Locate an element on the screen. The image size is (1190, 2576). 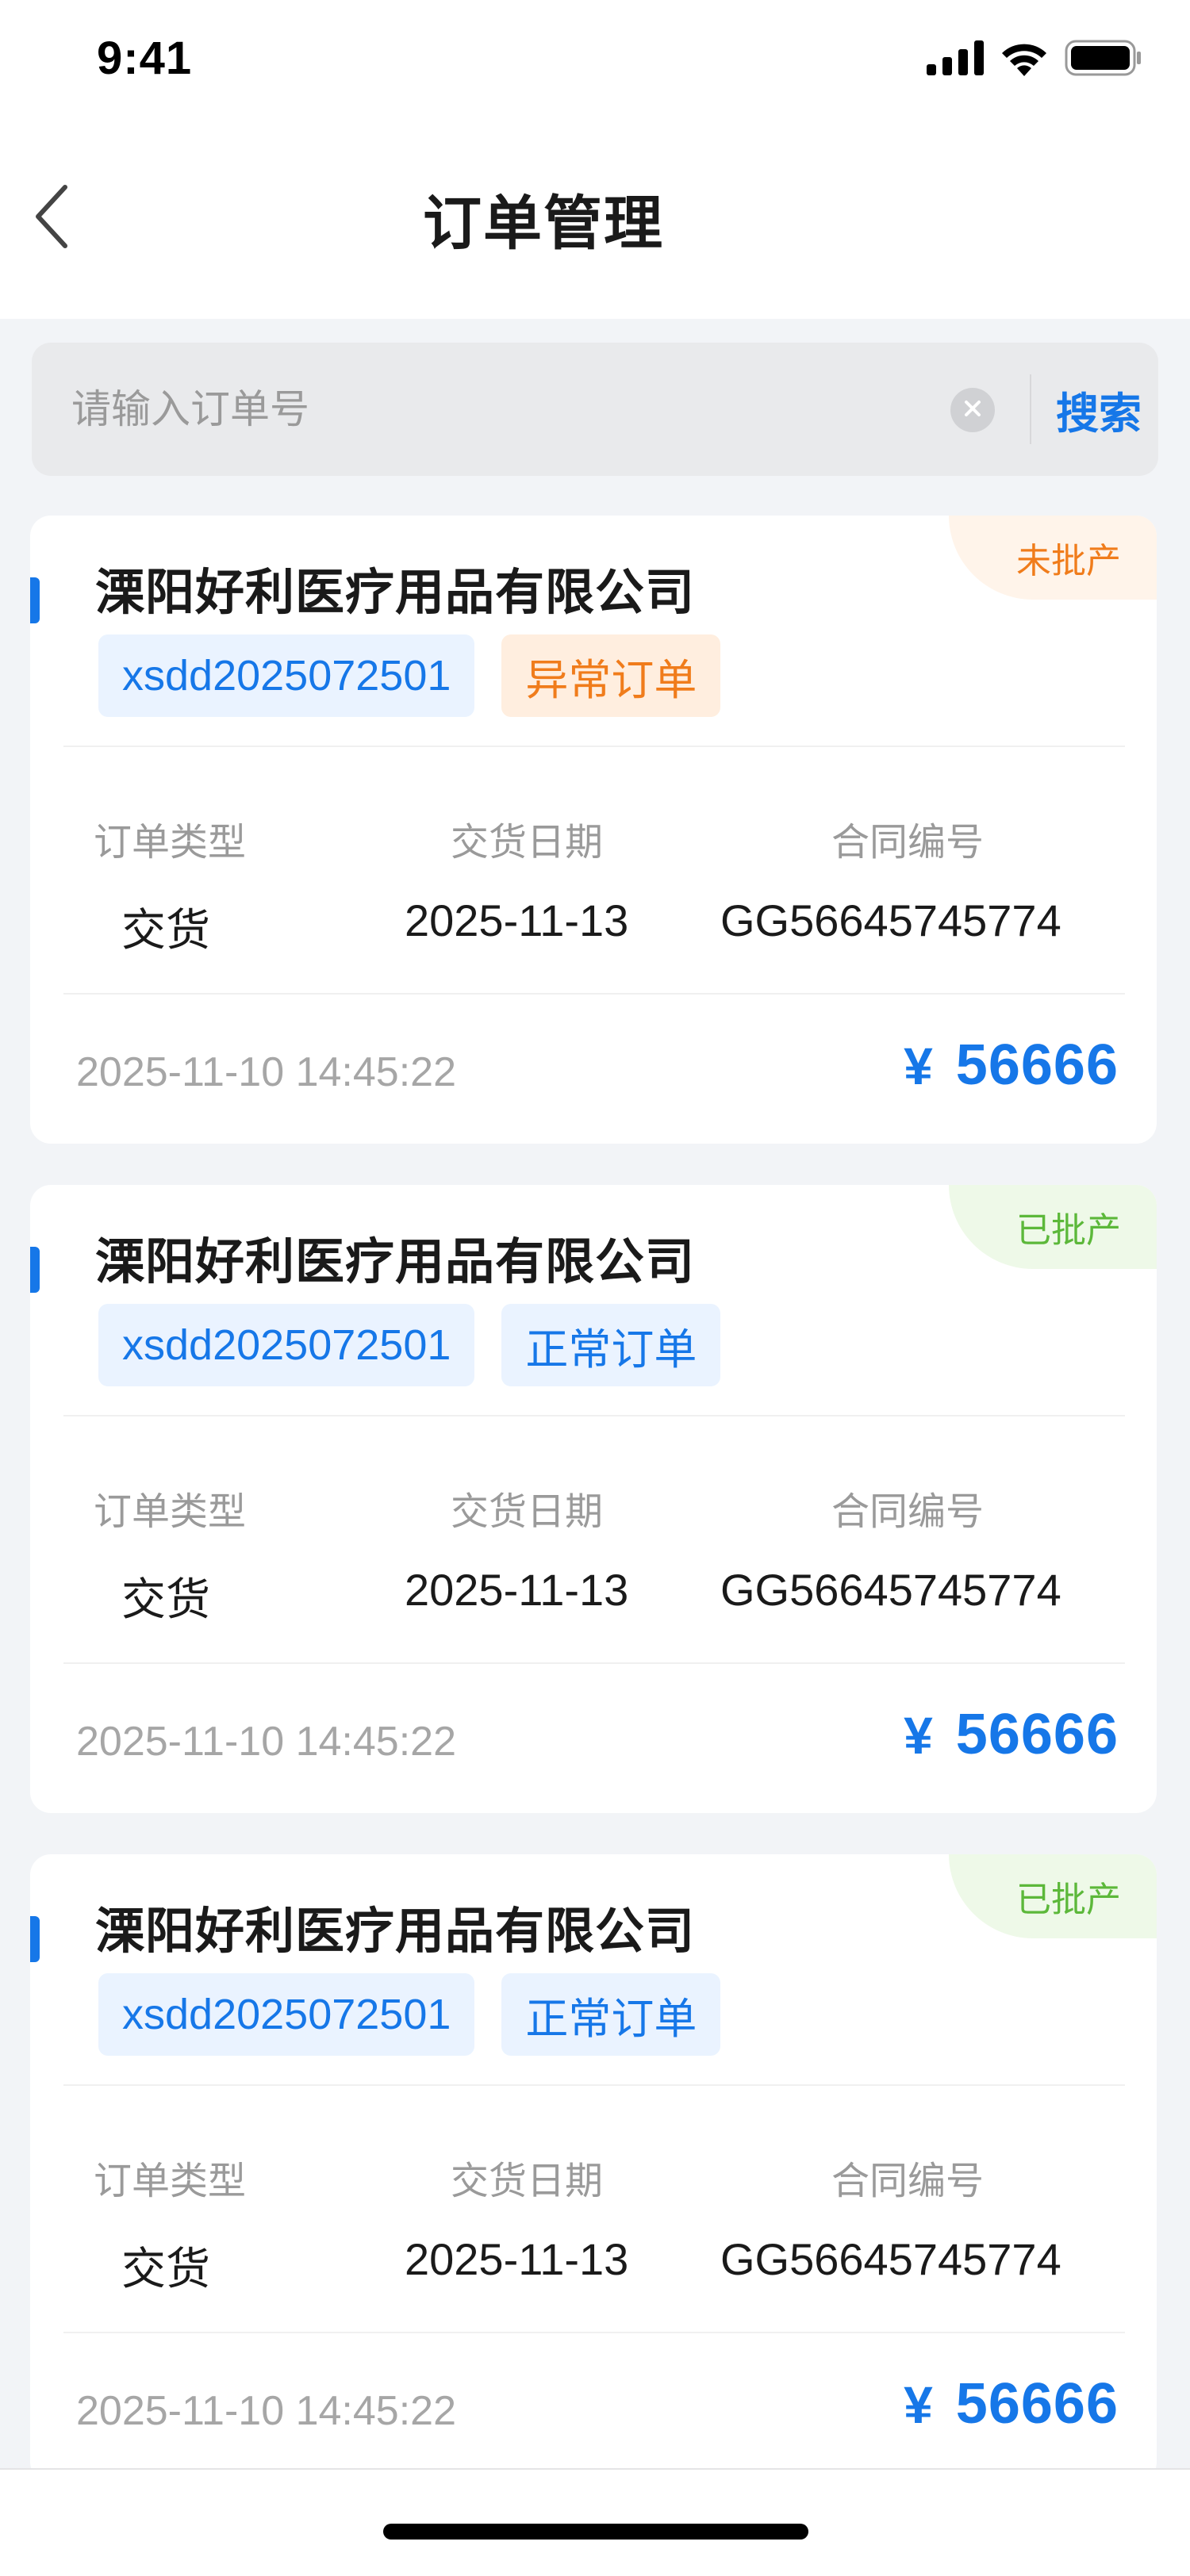
status-icons is located at coordinates (1034, 59).